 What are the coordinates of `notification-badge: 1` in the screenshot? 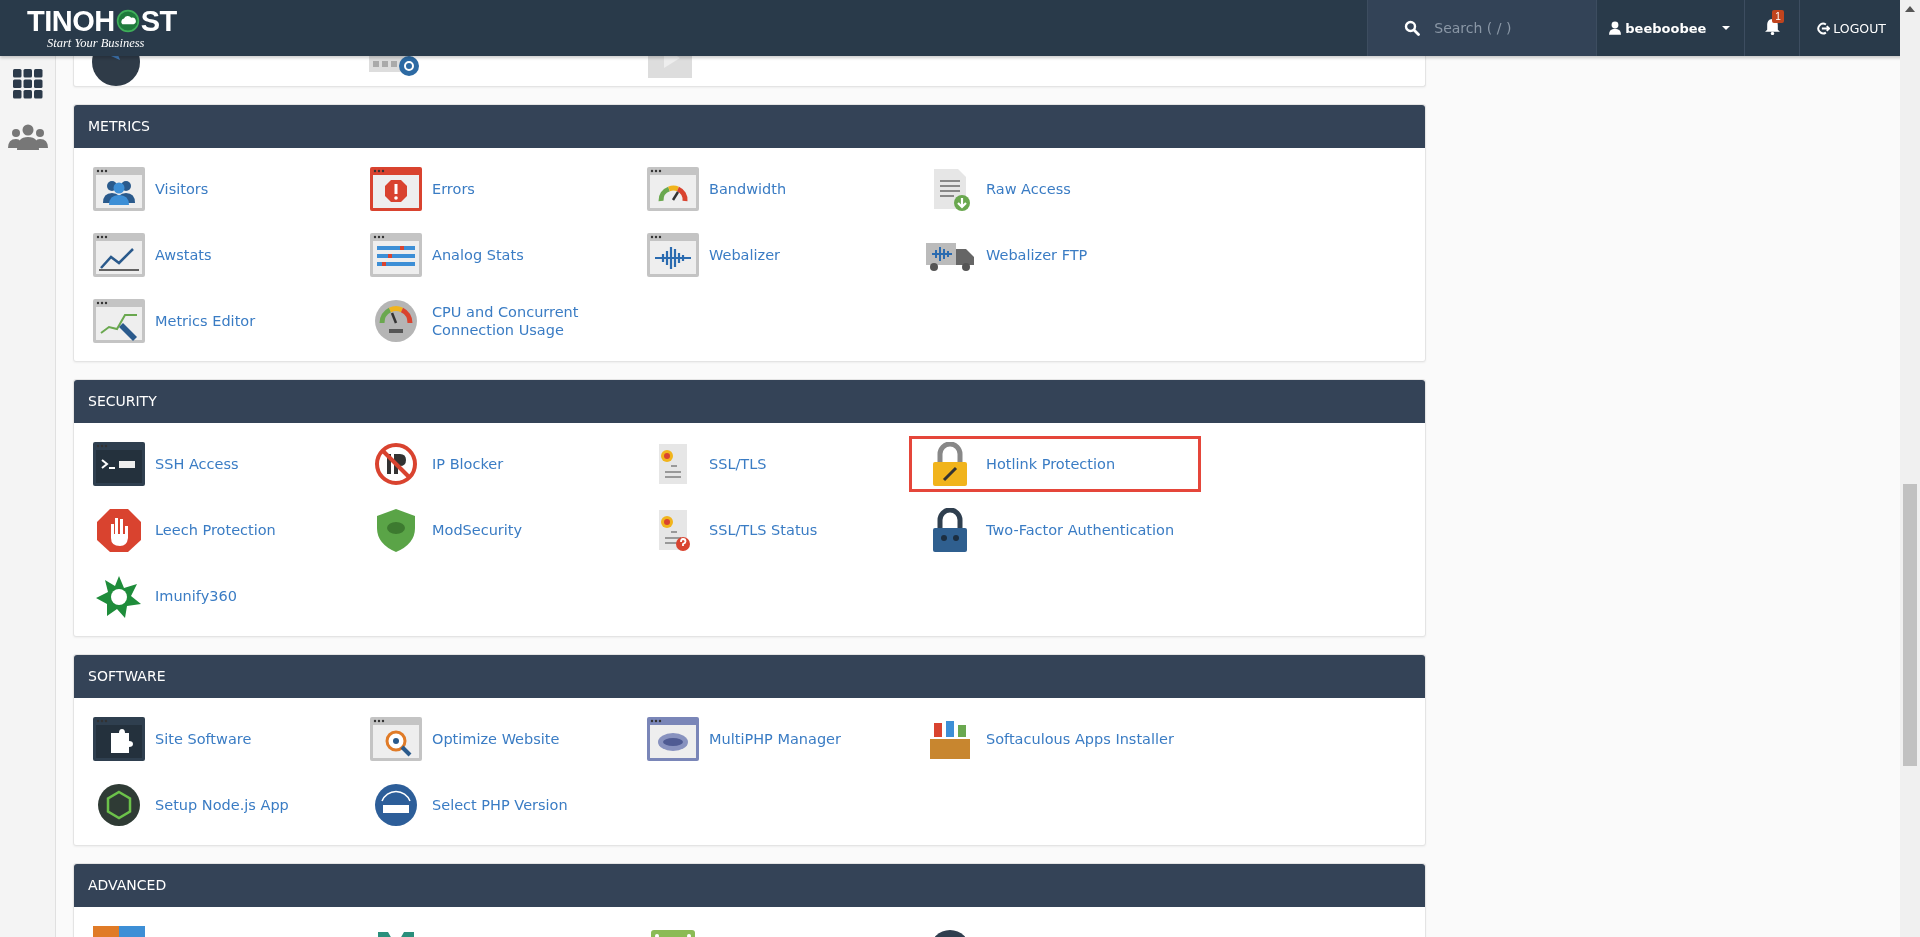 It's located at (1778, 16).